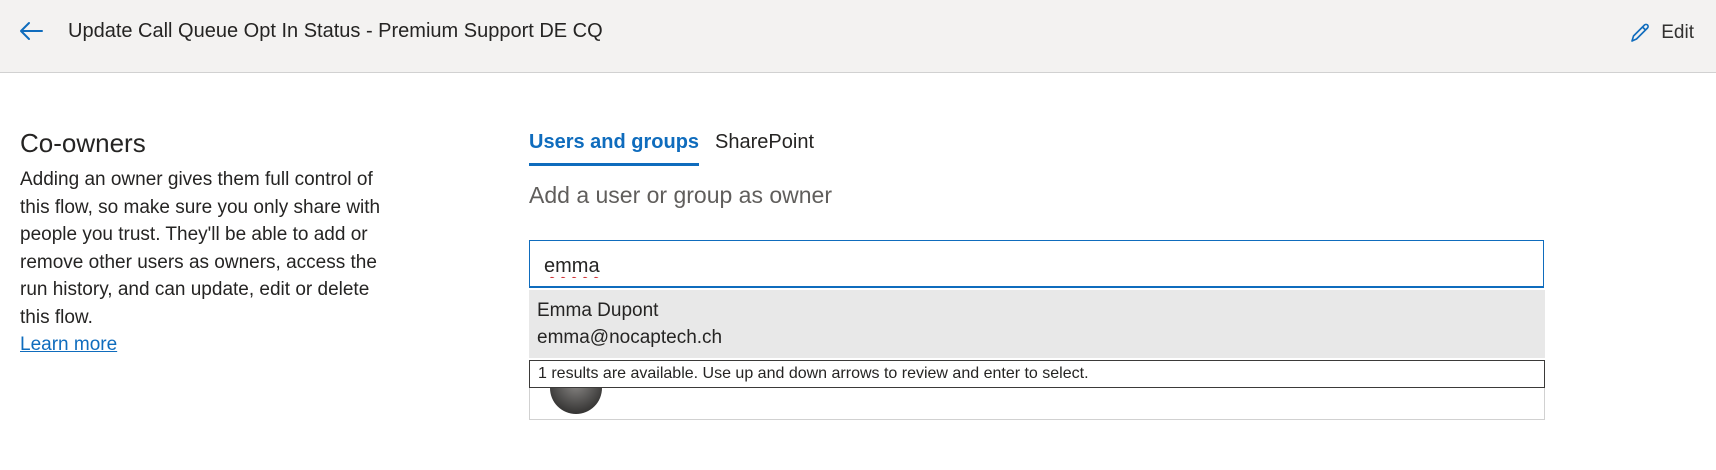 The width and height of the screenshot is (1716, 470). I want to click on learn-more-link: Learn more, so click(68, 344).